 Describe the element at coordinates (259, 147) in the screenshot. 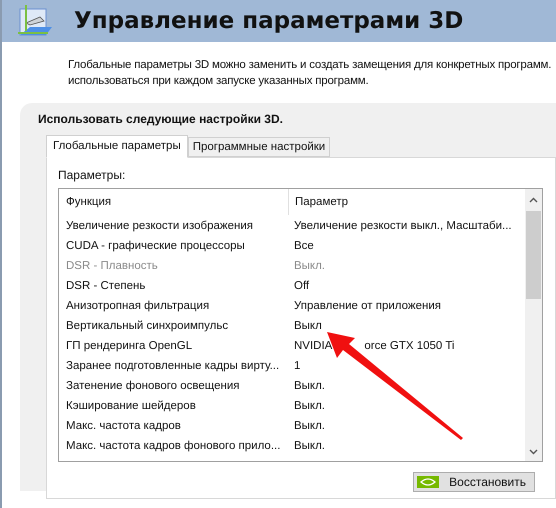

I see `tab: Программные настройки` at that location.